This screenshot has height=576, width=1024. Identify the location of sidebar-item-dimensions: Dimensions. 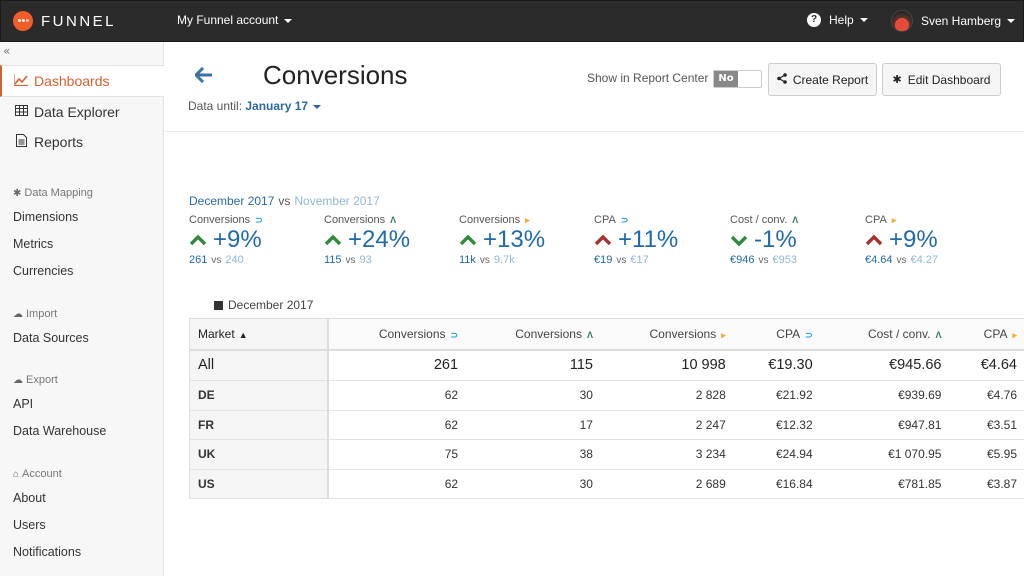
(82, 216).